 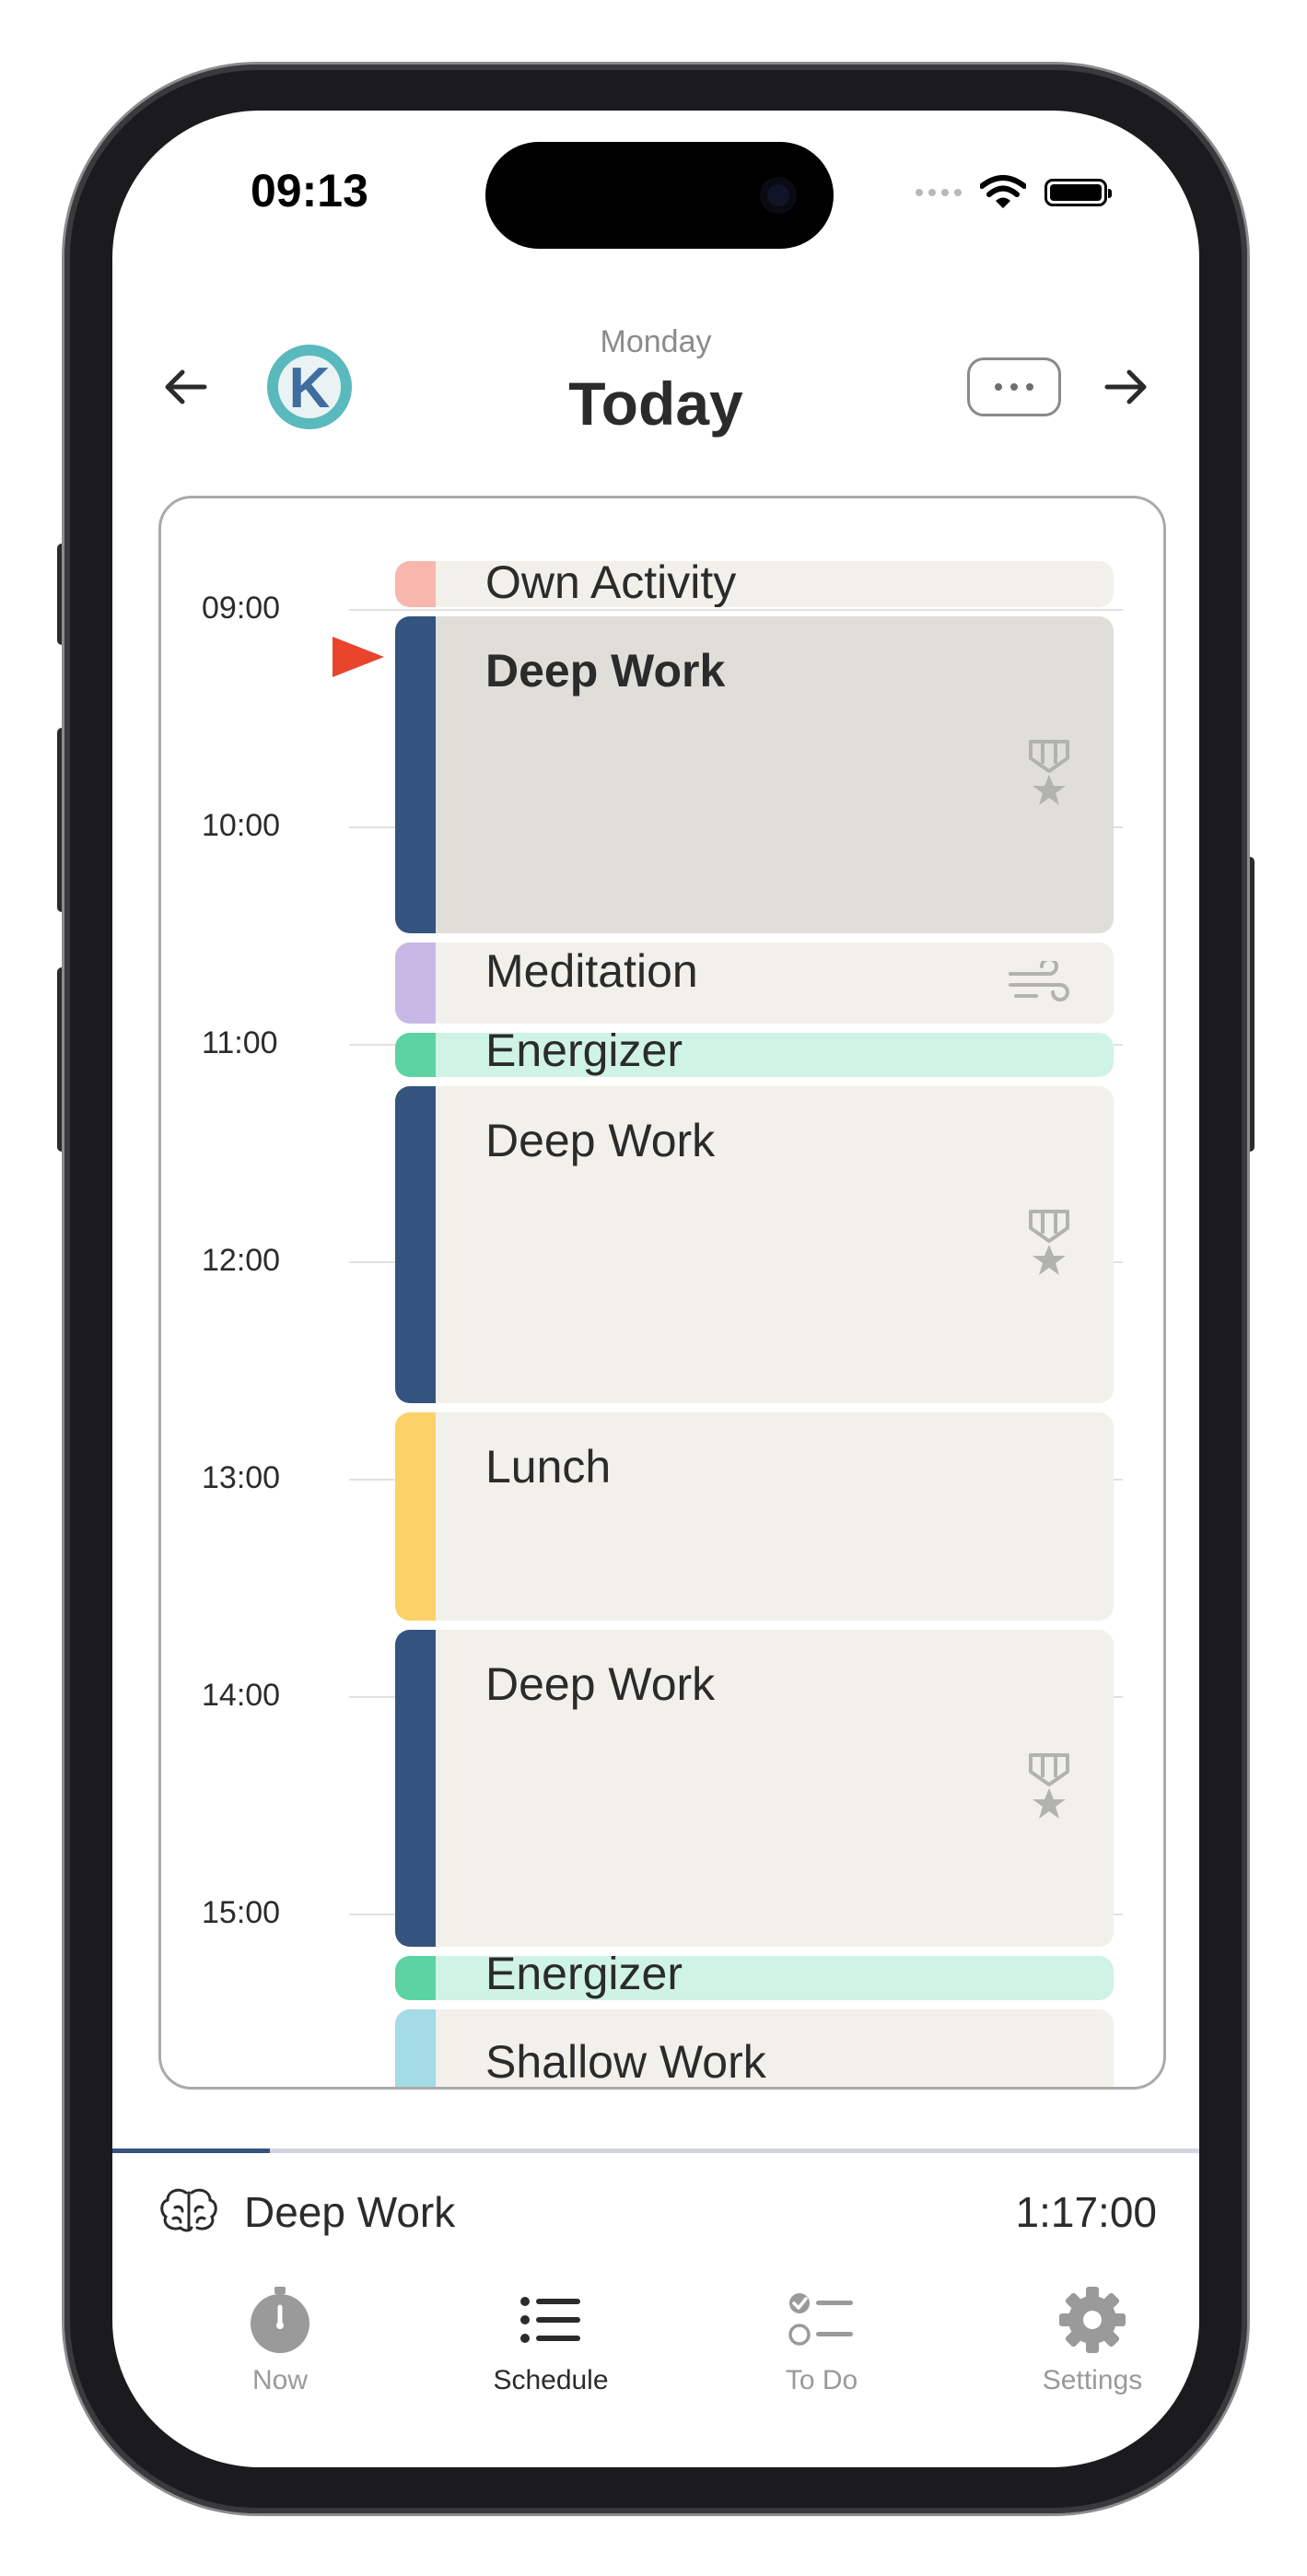 What do you see at coordinates (550, 2320) in the screenshot?
I see `list-icon` at bounding box center [550, 2320].